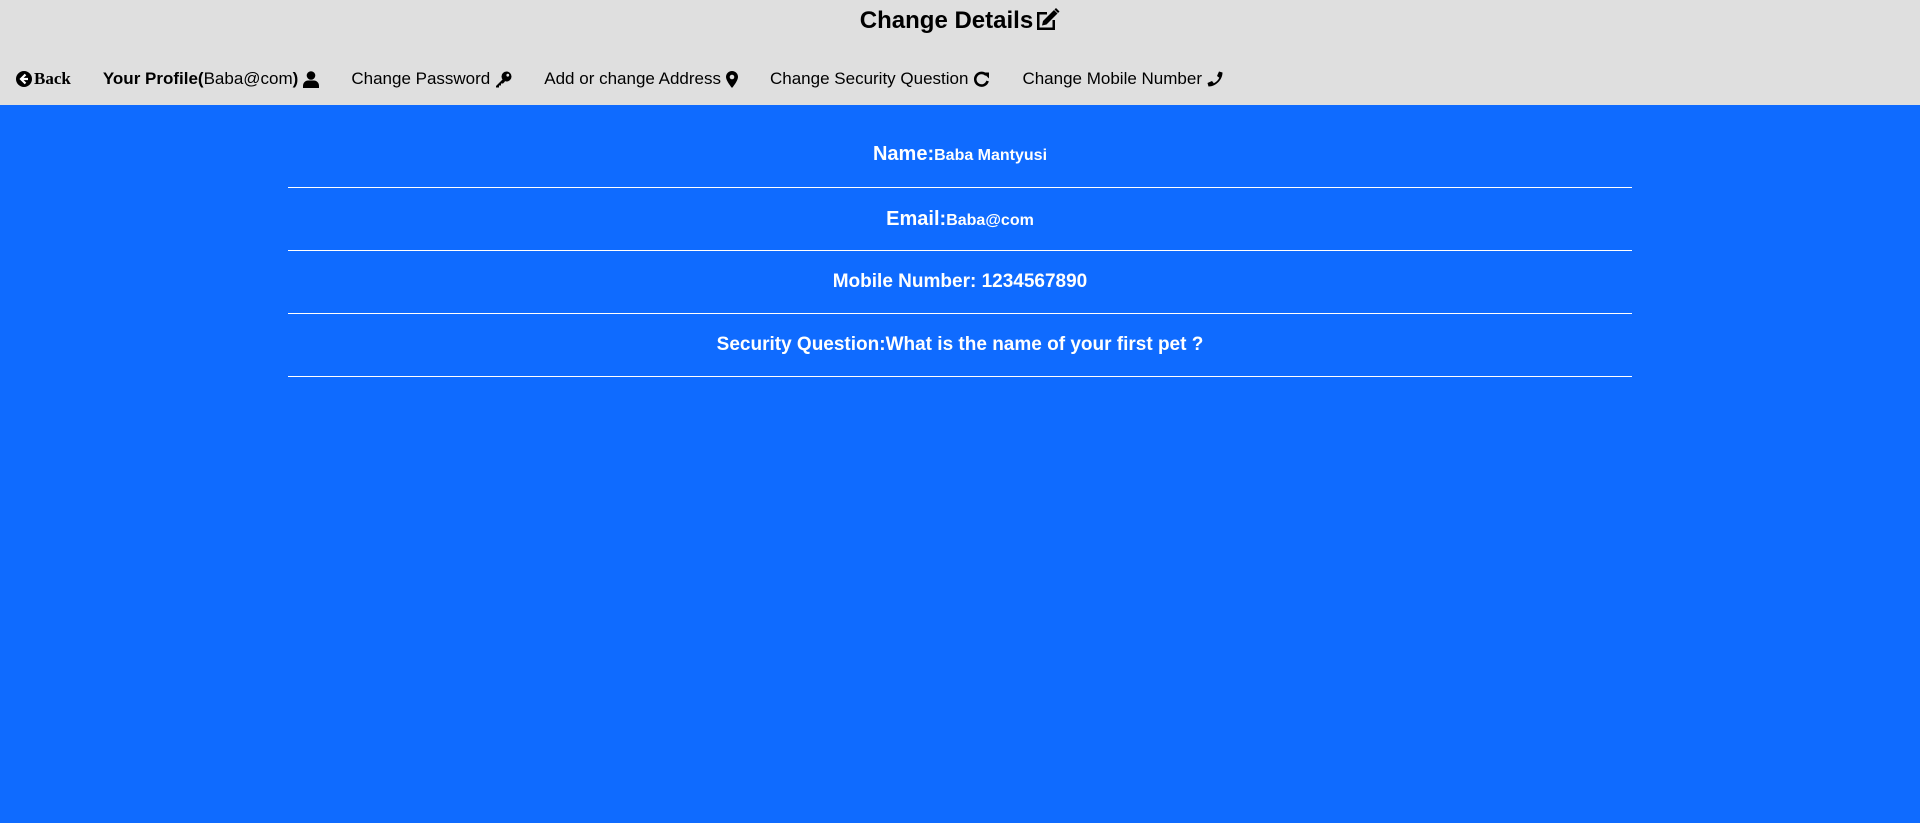 The width and height of the screenshot is (1920, 823). Describe the element at coordinates (52, 78) in the screenshot. I see `back-label: Back` at that location.